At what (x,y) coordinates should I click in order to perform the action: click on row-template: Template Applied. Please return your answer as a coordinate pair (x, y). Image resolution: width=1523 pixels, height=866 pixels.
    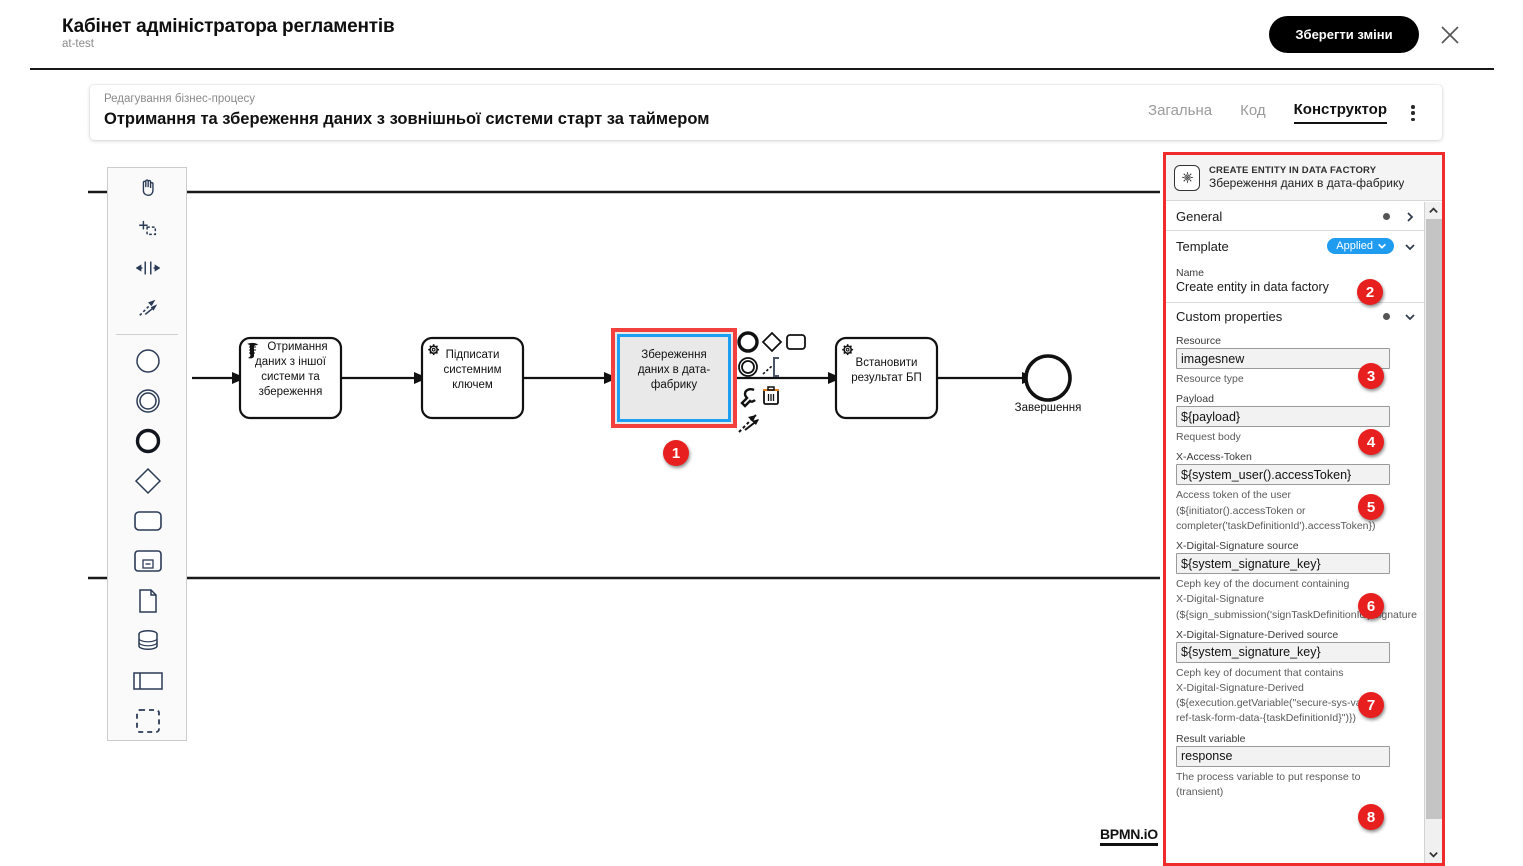
    Looking at the image, I should click on (1295, 246).